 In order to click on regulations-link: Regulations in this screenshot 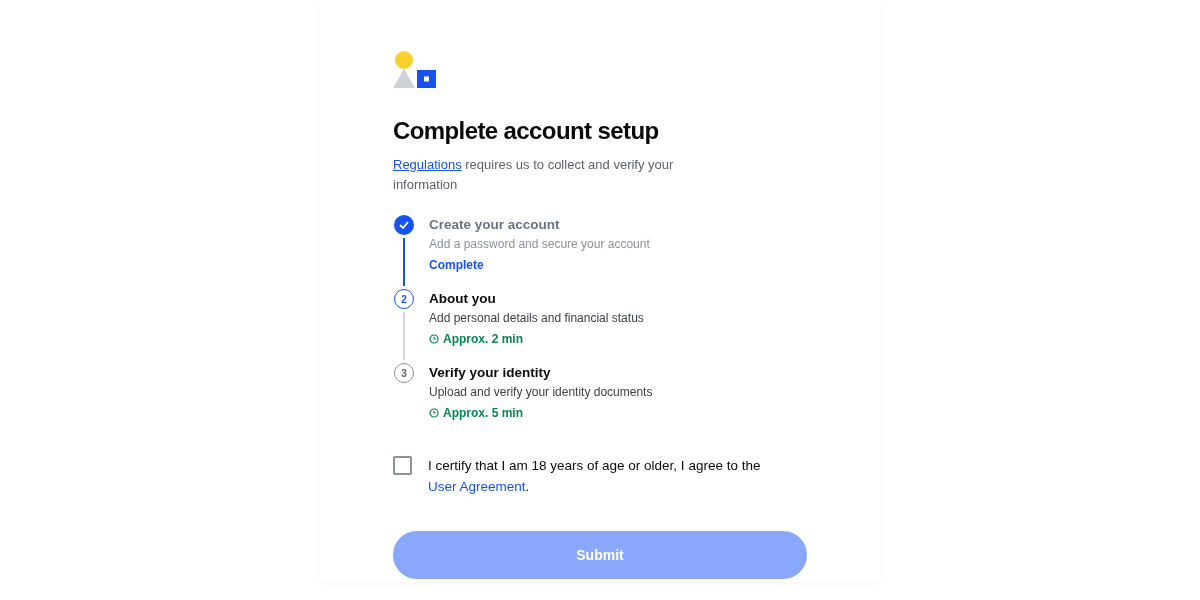, I will do `click(427, 164)`.